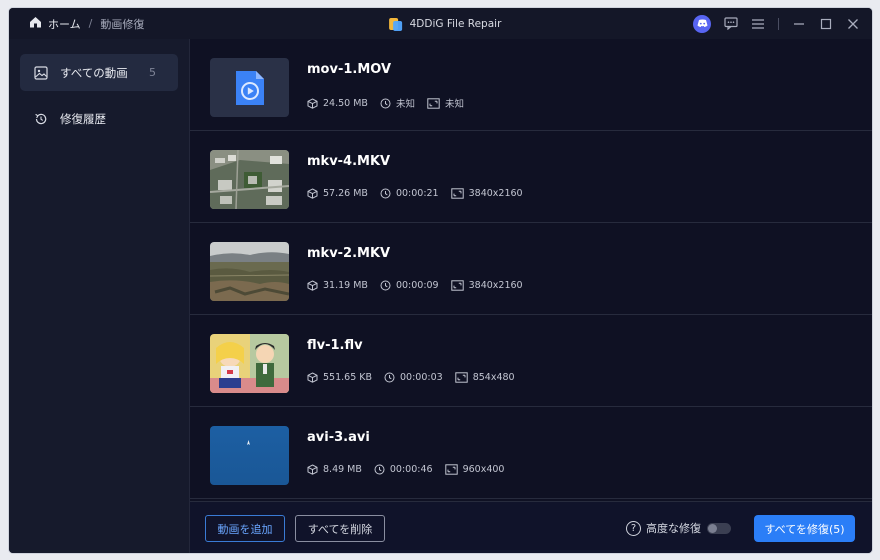  Describe the element at coordinates (719, 528) in the screenshot. I see `advanced-repair-toggle` at that location.